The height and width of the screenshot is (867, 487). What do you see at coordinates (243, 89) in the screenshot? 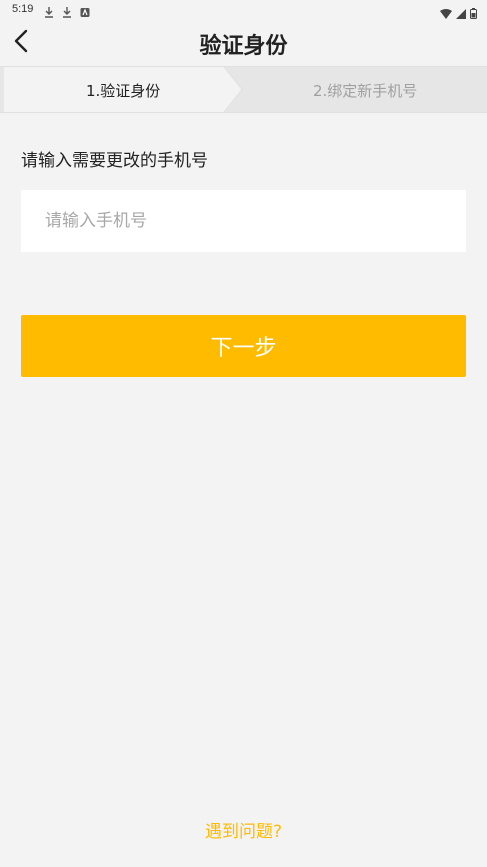
I see `step-indicator: 1.验证身份 2.绑定新手机号` at bounding box center [243, 89].